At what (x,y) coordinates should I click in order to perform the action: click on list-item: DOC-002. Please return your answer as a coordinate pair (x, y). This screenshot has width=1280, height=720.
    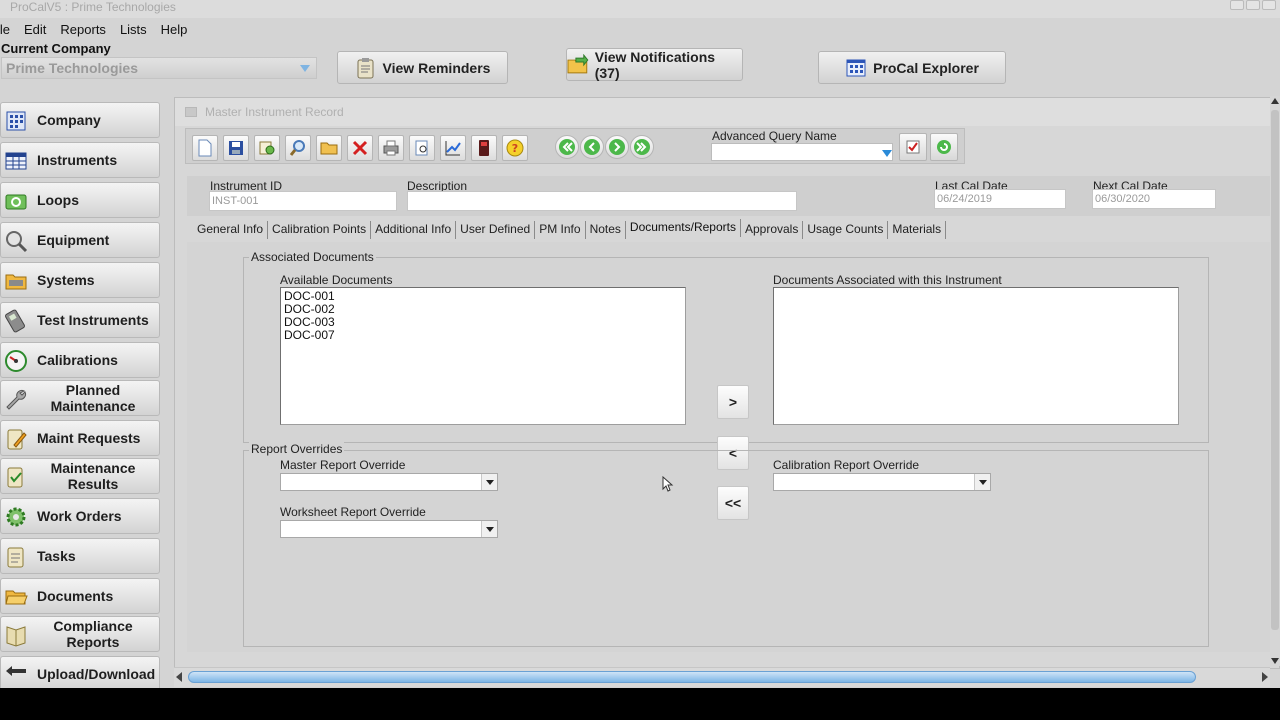
    Looking at the image, I should click on (483, 309).